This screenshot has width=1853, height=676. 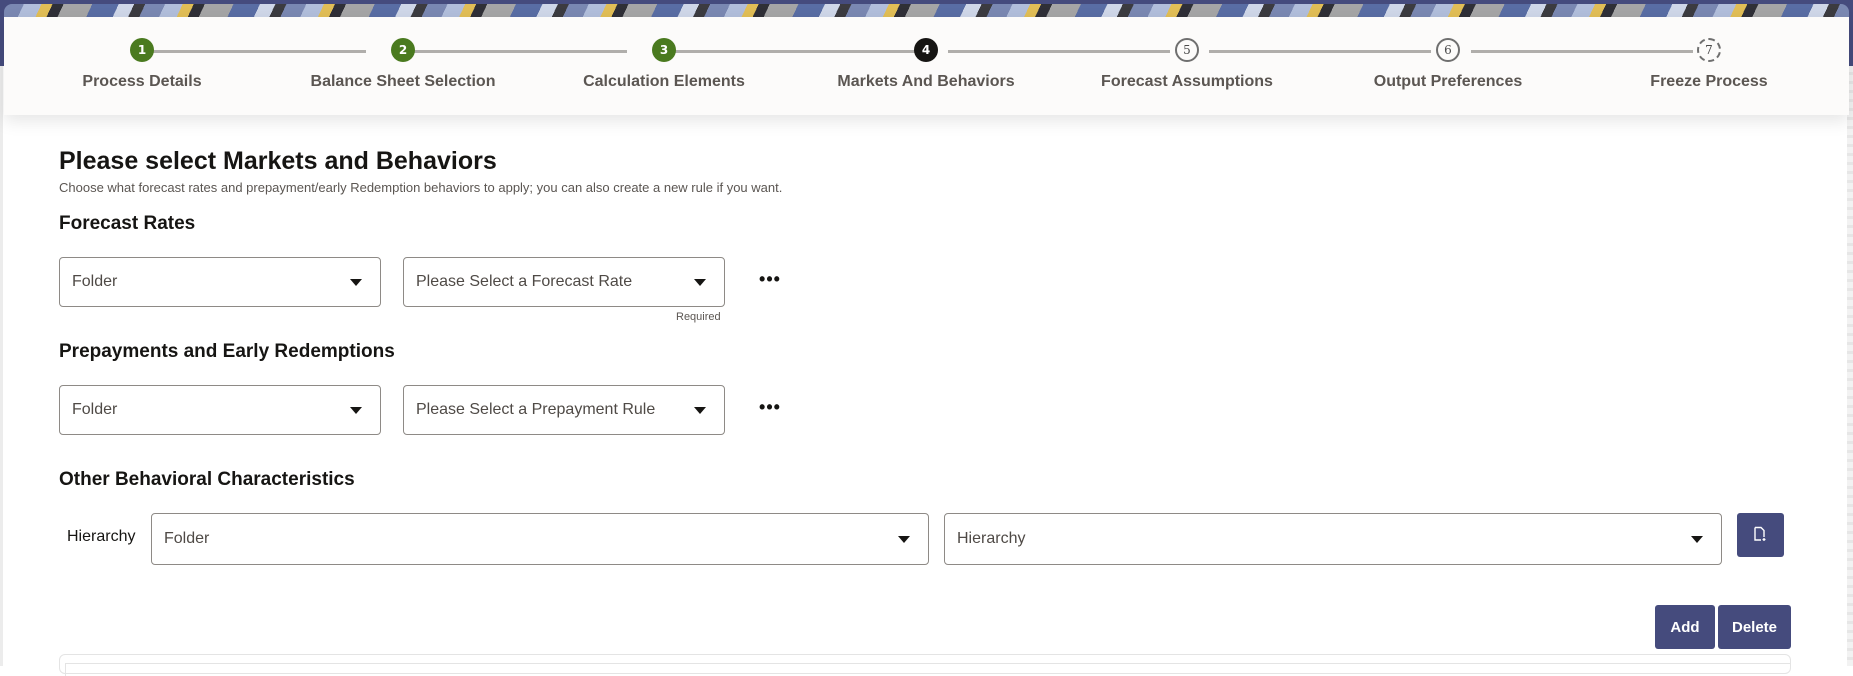 What do you see at coordinates (926, 81) in the screenshot?
I see `step-label: Markets And Behaviors` at bounding box center [926, 81].